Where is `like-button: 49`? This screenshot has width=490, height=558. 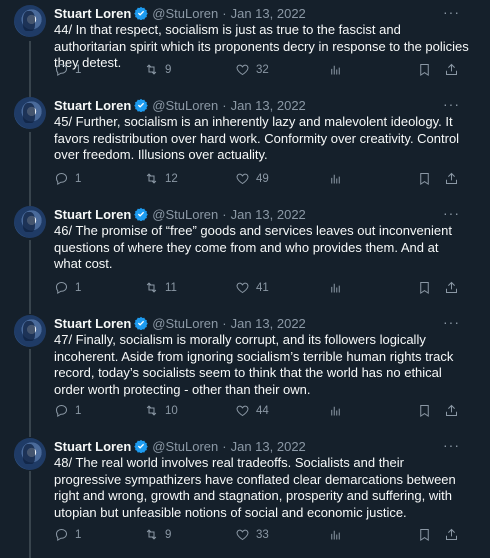 like-button: 49 is located at coordinates (252, 178).